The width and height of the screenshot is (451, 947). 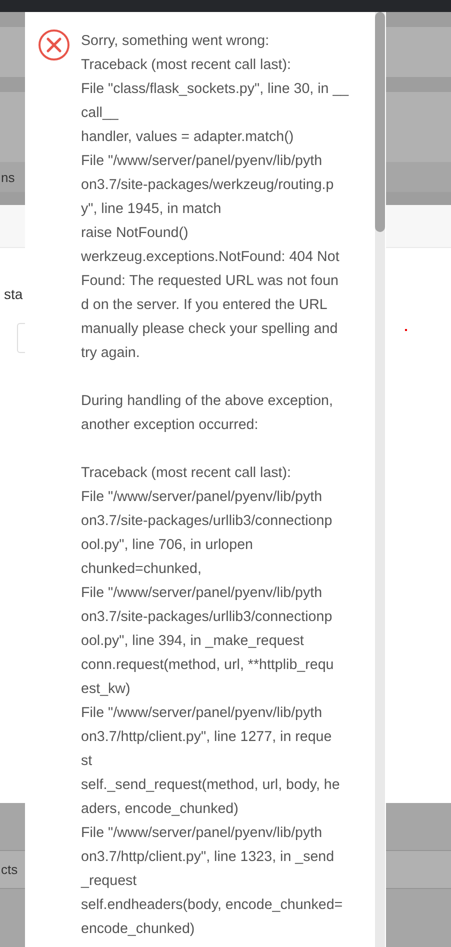 What do you see at coordinates (167, 545) in the screenshot?
I see `error-text: ool.py", line 706, in urlopen` at bounding box center [167, 545].